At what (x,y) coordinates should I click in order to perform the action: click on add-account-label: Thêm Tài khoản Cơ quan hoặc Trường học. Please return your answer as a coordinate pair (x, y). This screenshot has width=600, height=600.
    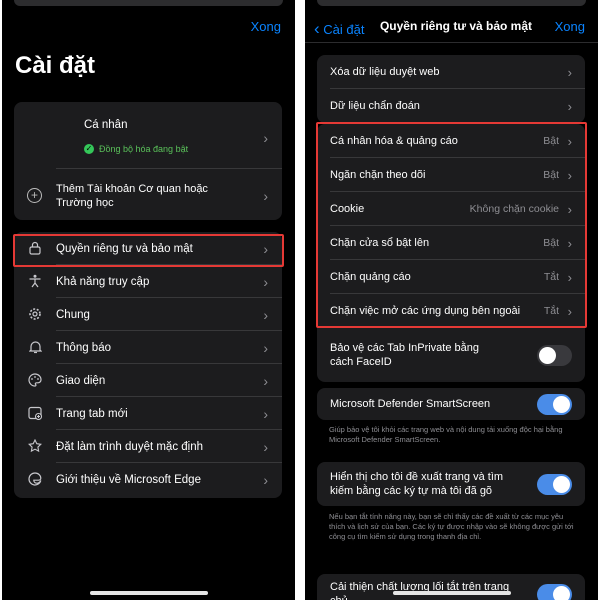
    Looking at the image, I should click on (132, 196).